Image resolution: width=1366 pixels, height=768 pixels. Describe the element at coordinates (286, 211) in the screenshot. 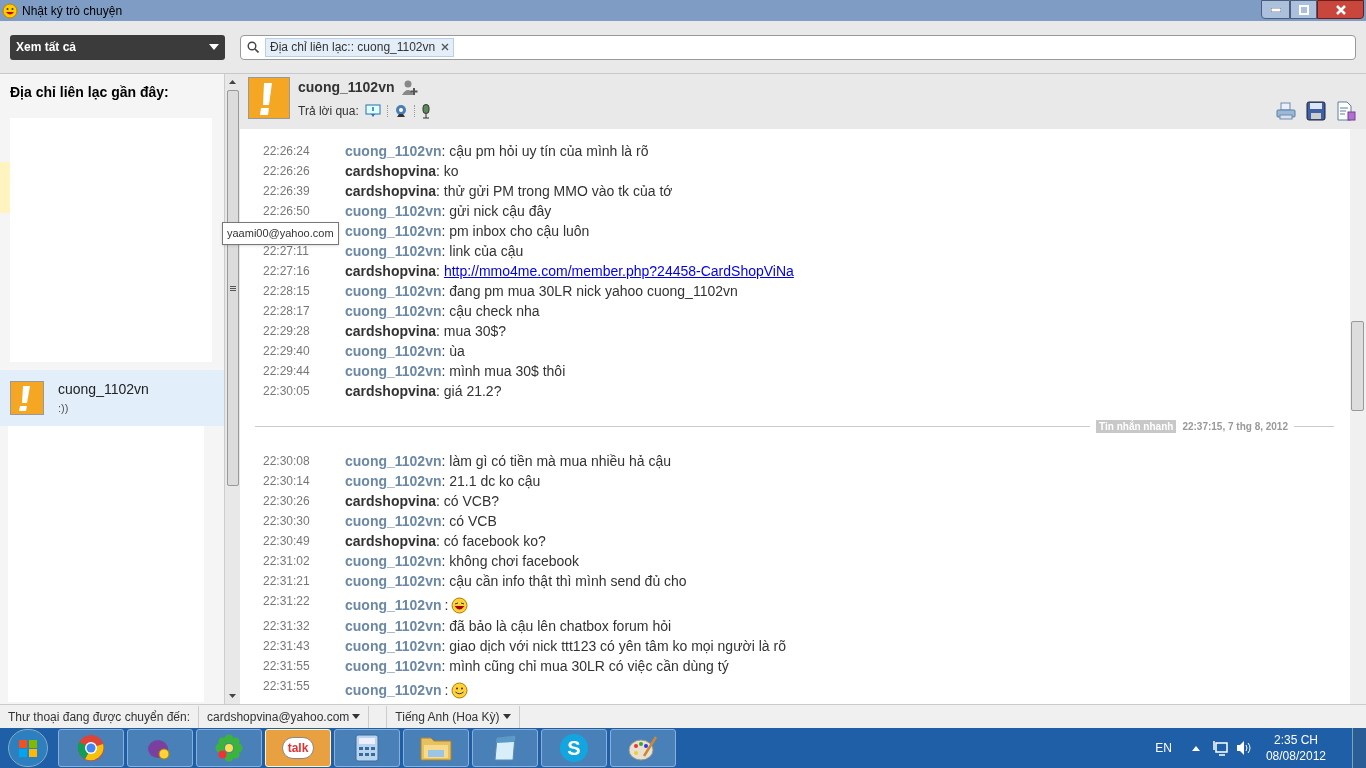

I see `message-time: 22:26:50` at that location.